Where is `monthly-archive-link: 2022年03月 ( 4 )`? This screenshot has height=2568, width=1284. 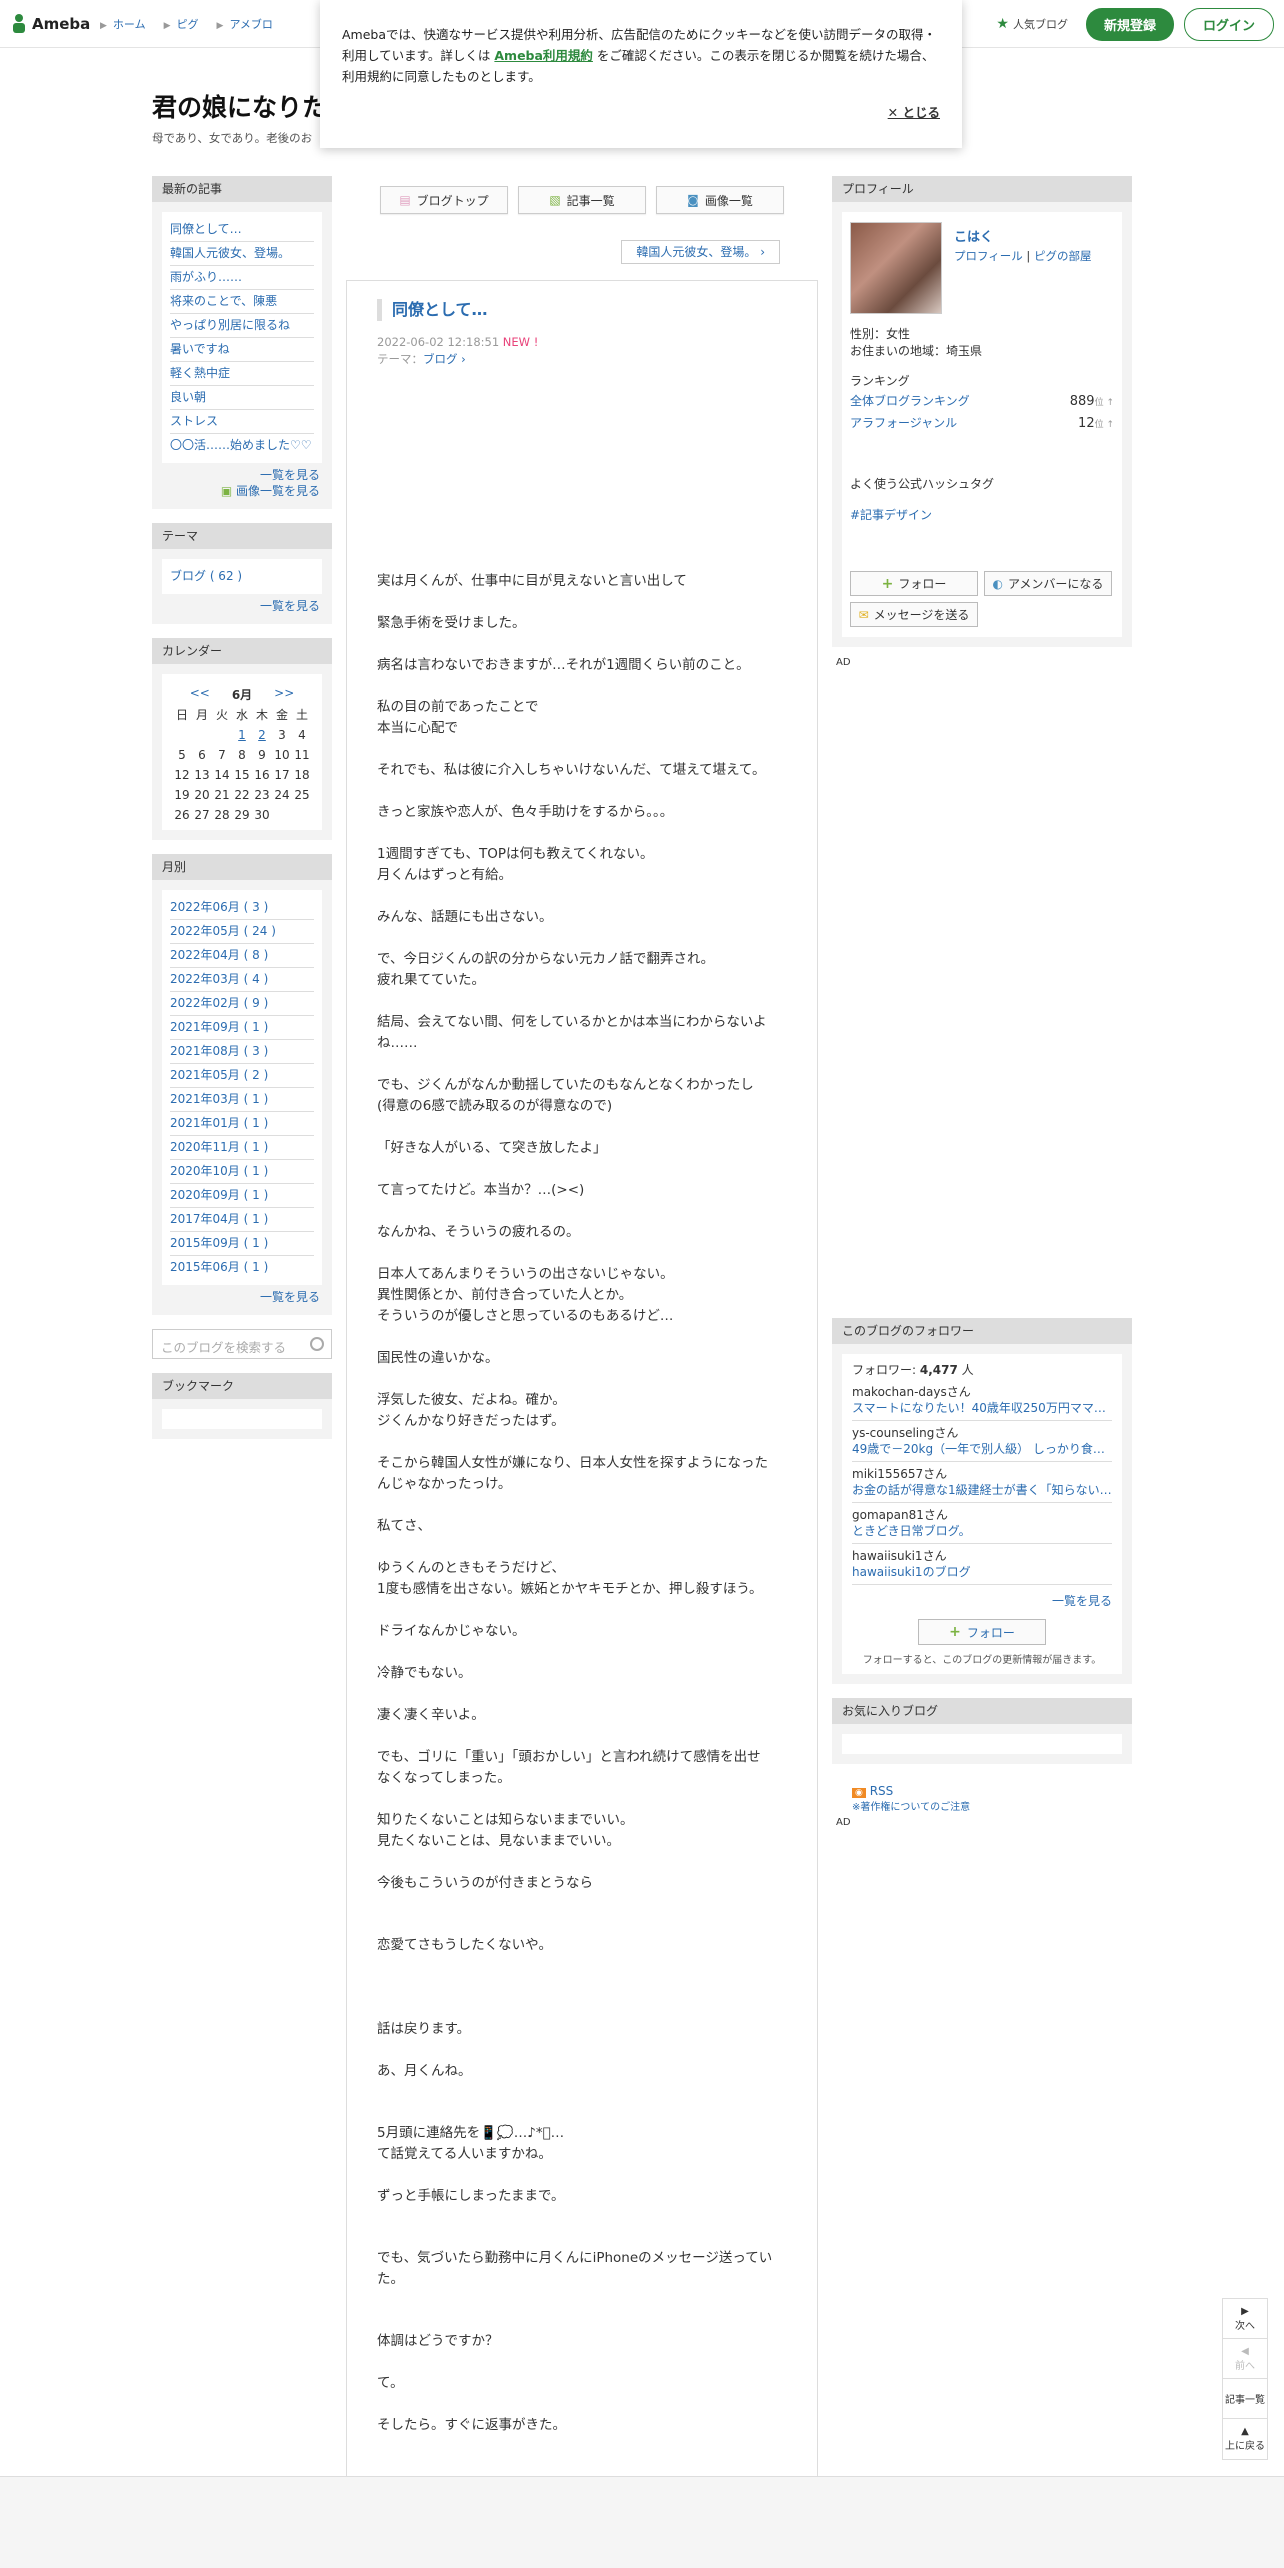 monthly-archive-link: 2022年03月 ( 4 ) is located at coordinates (242, 980).